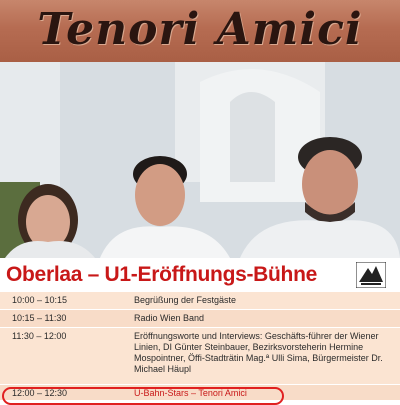 Image resolution: width=400 pixels, height=405 pixels. I want to click on event-title-row: Oberlaa – U1-Eröffnungs-Bühne, so click(200, 275).